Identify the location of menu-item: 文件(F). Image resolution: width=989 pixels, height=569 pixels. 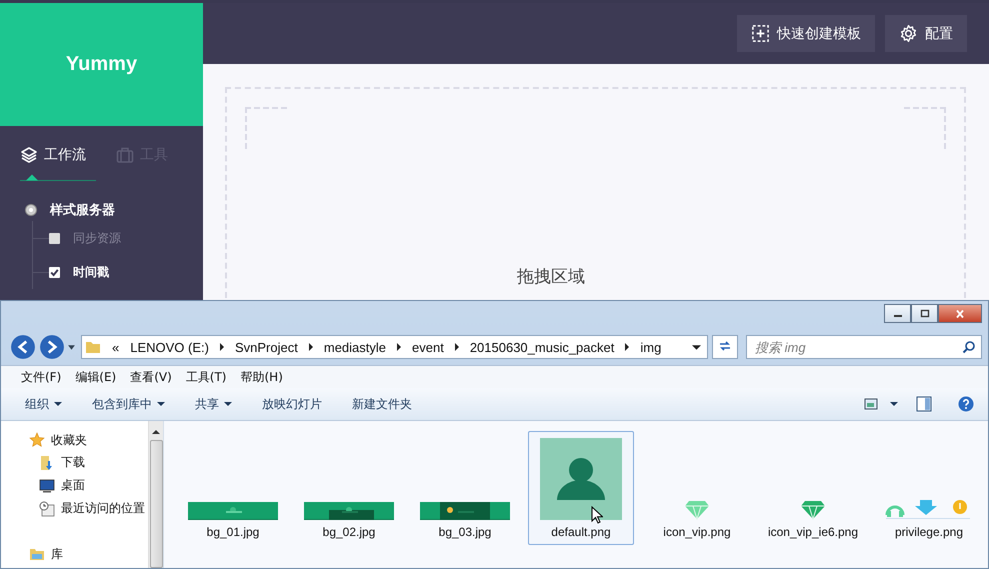
(41, 377).